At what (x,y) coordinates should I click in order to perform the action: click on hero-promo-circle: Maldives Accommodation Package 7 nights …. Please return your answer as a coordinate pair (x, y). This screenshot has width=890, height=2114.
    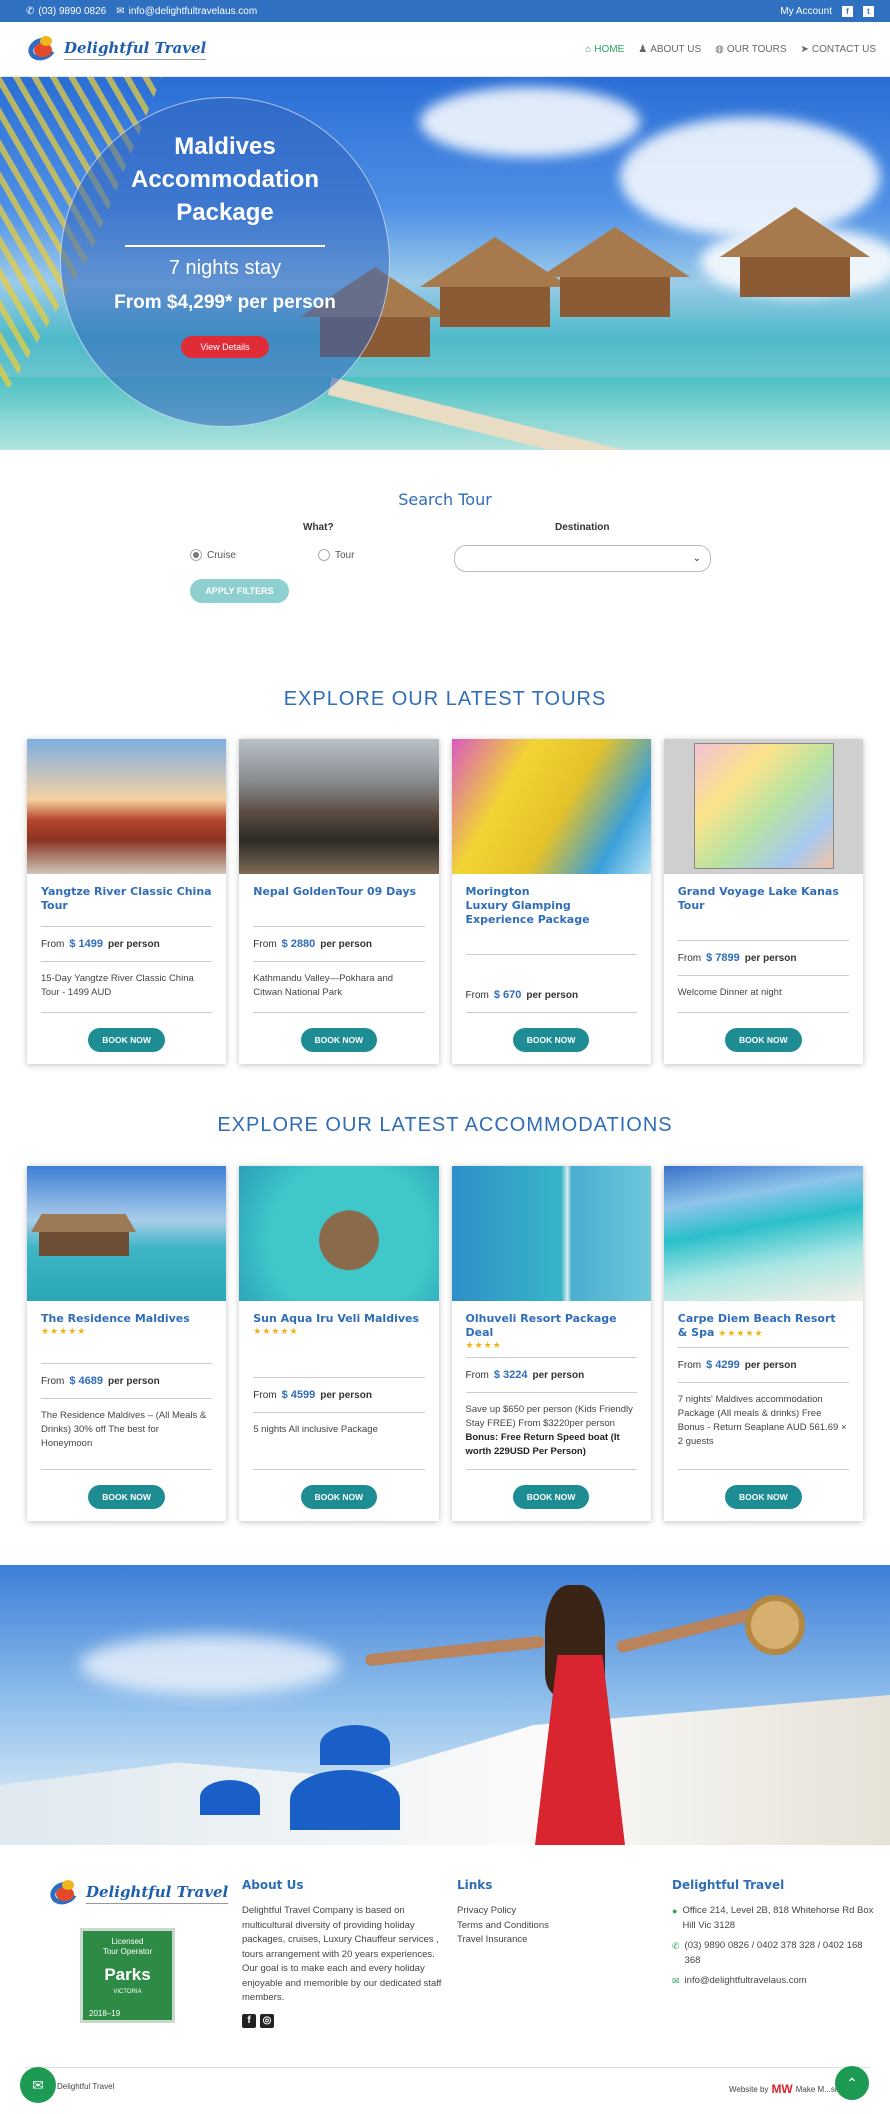
    Looking at the image, I should click on (225, 262).